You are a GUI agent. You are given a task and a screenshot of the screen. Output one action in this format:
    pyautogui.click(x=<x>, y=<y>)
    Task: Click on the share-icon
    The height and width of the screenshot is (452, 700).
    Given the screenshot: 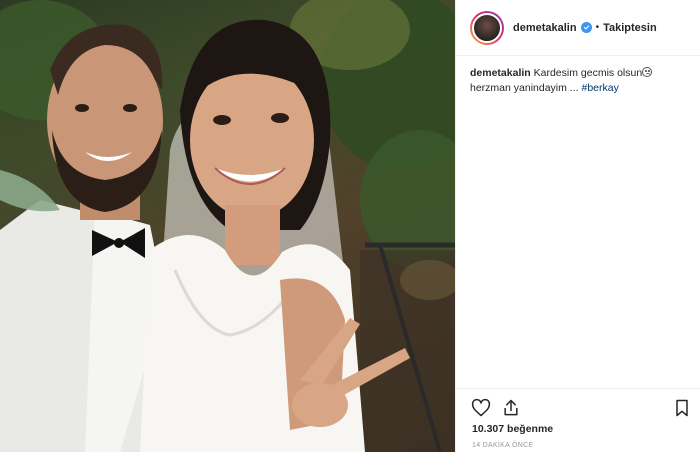 What is the action you would take?
    pyautogui.click(x=511, y=407)
    